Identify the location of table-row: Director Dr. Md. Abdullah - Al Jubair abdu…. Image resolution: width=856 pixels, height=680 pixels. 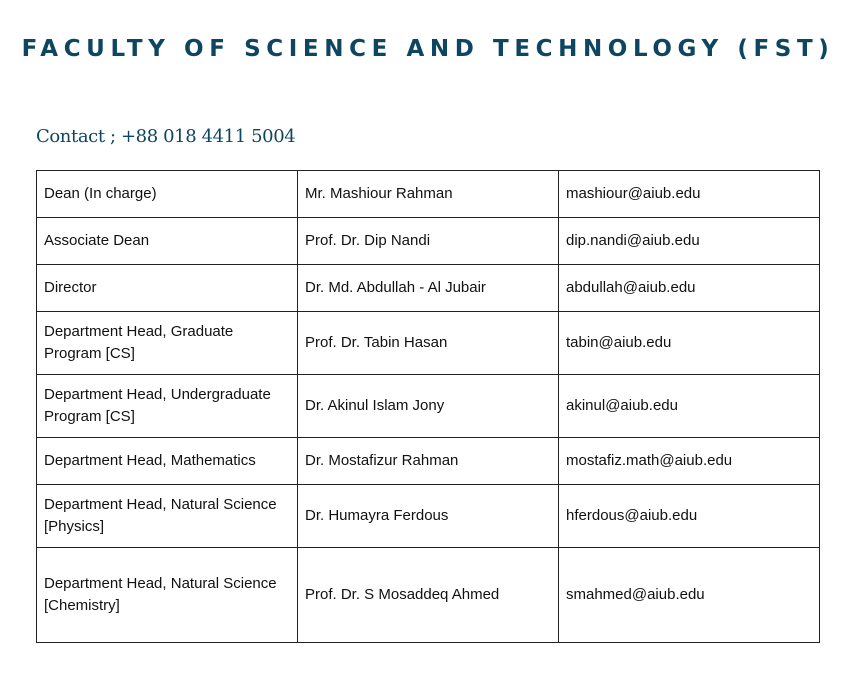
(428, 288).